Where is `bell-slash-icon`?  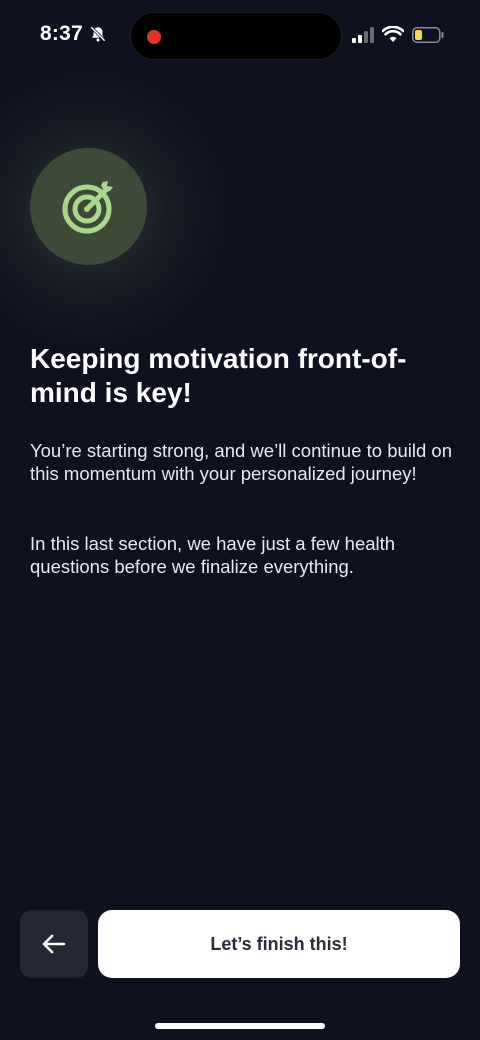 bell-slash-icon is located at coordinates (98, 34).